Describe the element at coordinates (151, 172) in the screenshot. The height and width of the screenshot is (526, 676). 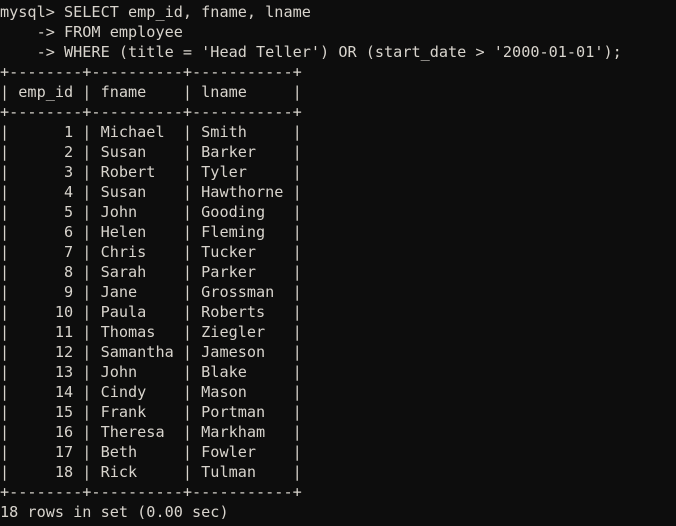
I see `table-row: | 3 | Robert | Tyler |` at that location.